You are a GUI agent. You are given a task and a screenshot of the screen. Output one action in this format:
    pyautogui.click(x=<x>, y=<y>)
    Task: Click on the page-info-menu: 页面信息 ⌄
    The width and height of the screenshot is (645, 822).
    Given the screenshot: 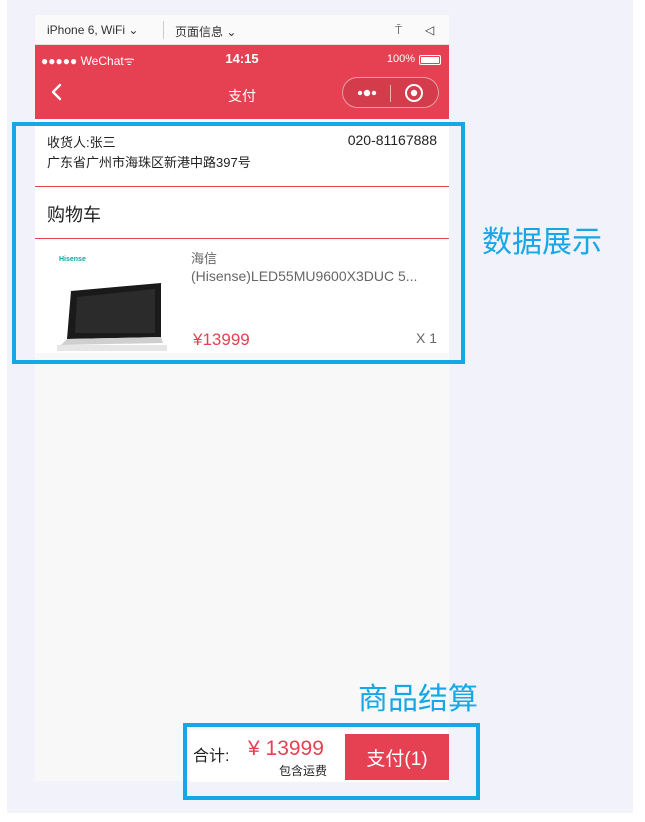 What is the action you would take?
    pyautogui.click(x=205, y=31)
    